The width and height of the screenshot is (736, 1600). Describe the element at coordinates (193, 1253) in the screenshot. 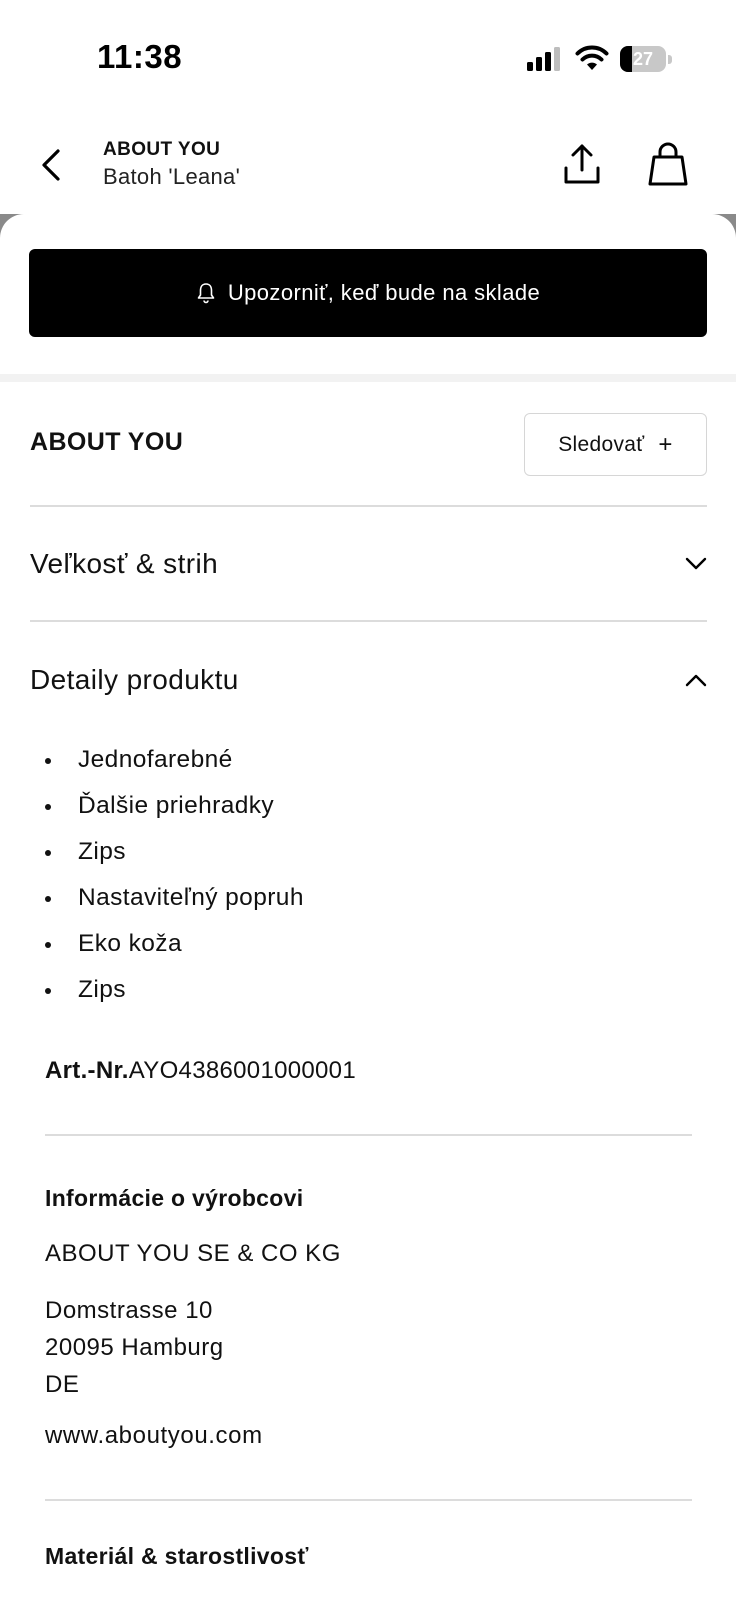

I see `manufacturer-name: ABOUT YOU SE & CO KG` at that location.